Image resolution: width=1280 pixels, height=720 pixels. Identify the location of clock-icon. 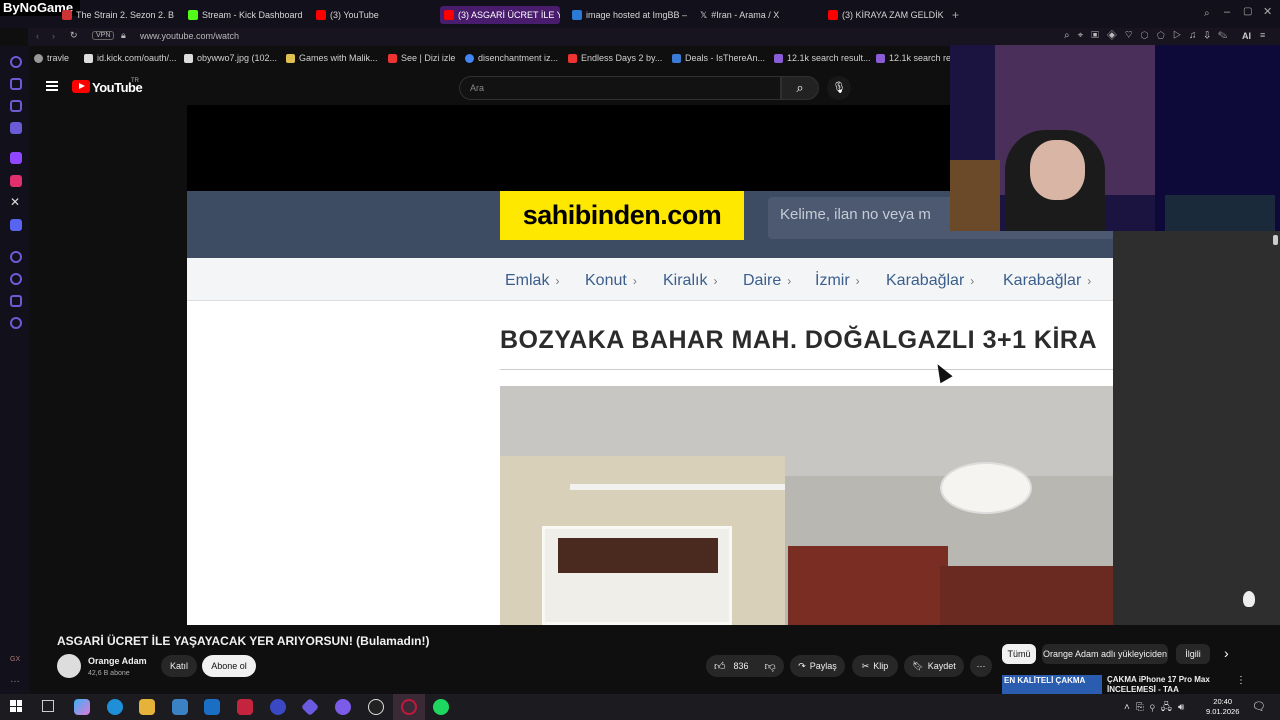
(16, 279).